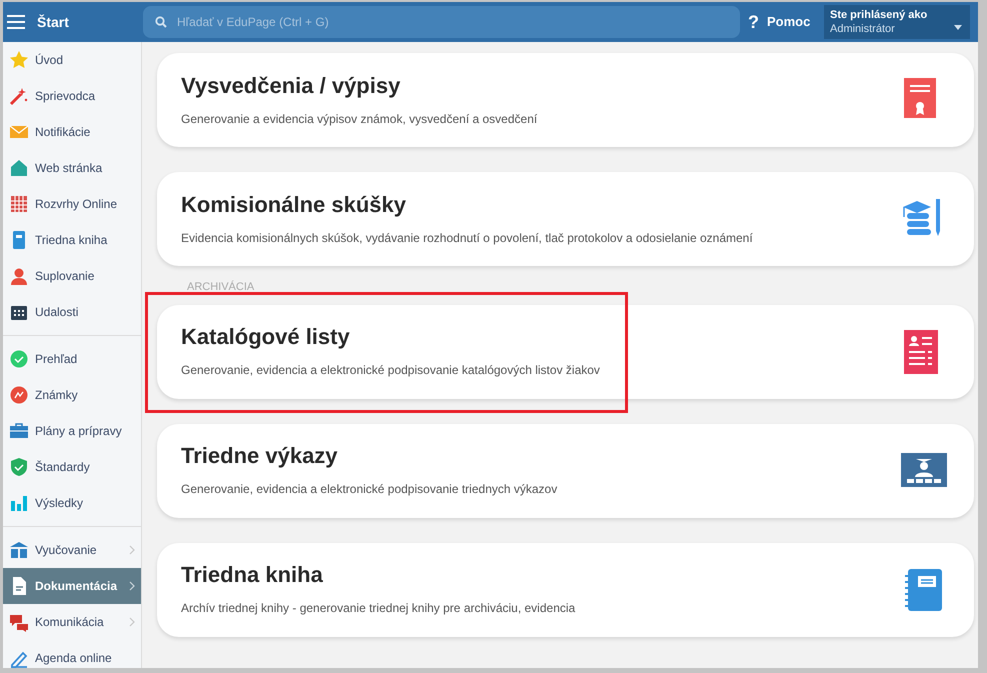 This screenshot has width=987, height=673. Describe the element at coordinates (72, 503) in the screenshot. I see `sidebar-item: Výsledky` at that location.